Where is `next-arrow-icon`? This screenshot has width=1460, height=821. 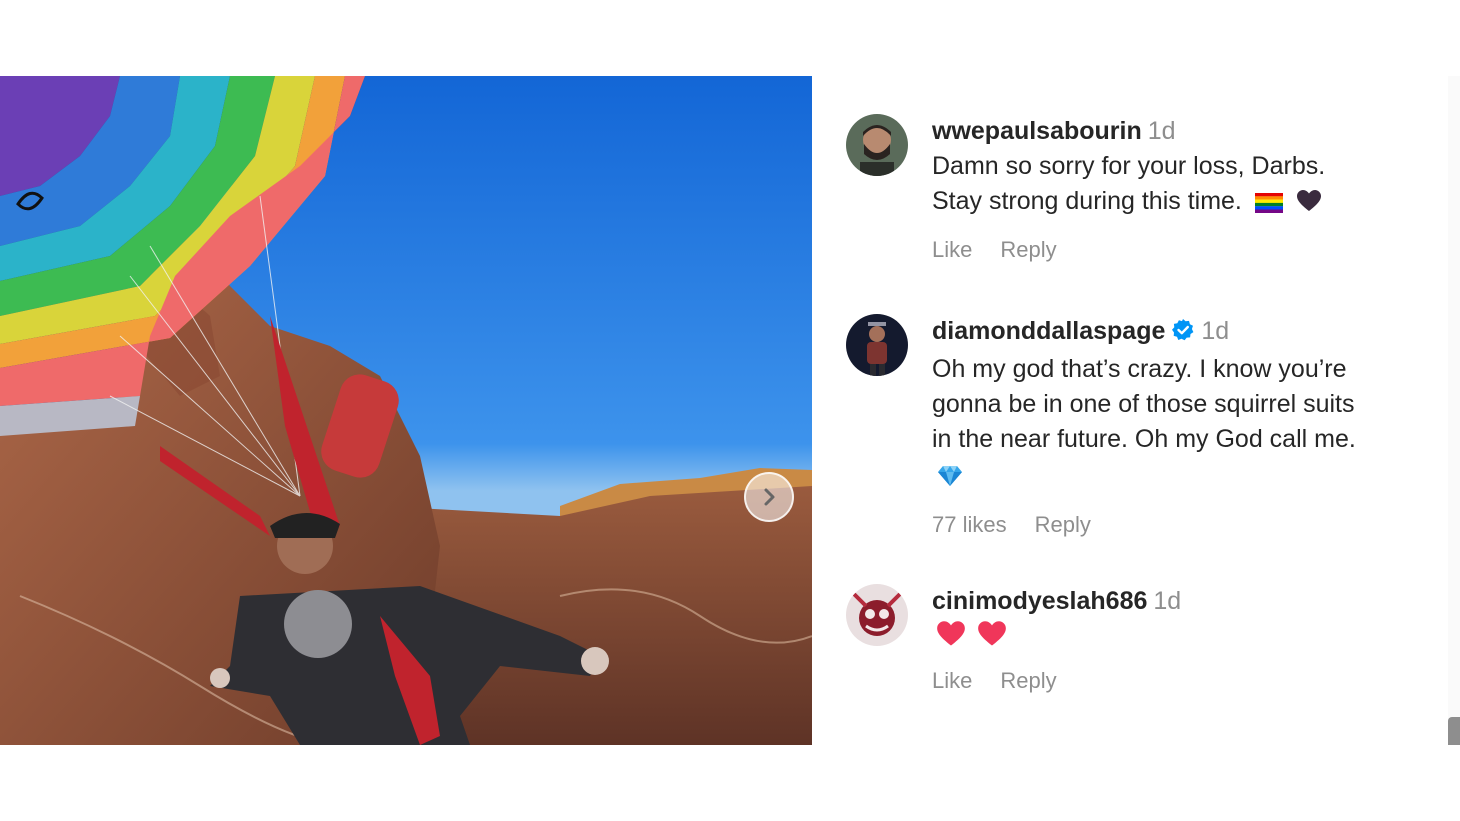
next-arrow-icon is located at coordinates (769, 497).